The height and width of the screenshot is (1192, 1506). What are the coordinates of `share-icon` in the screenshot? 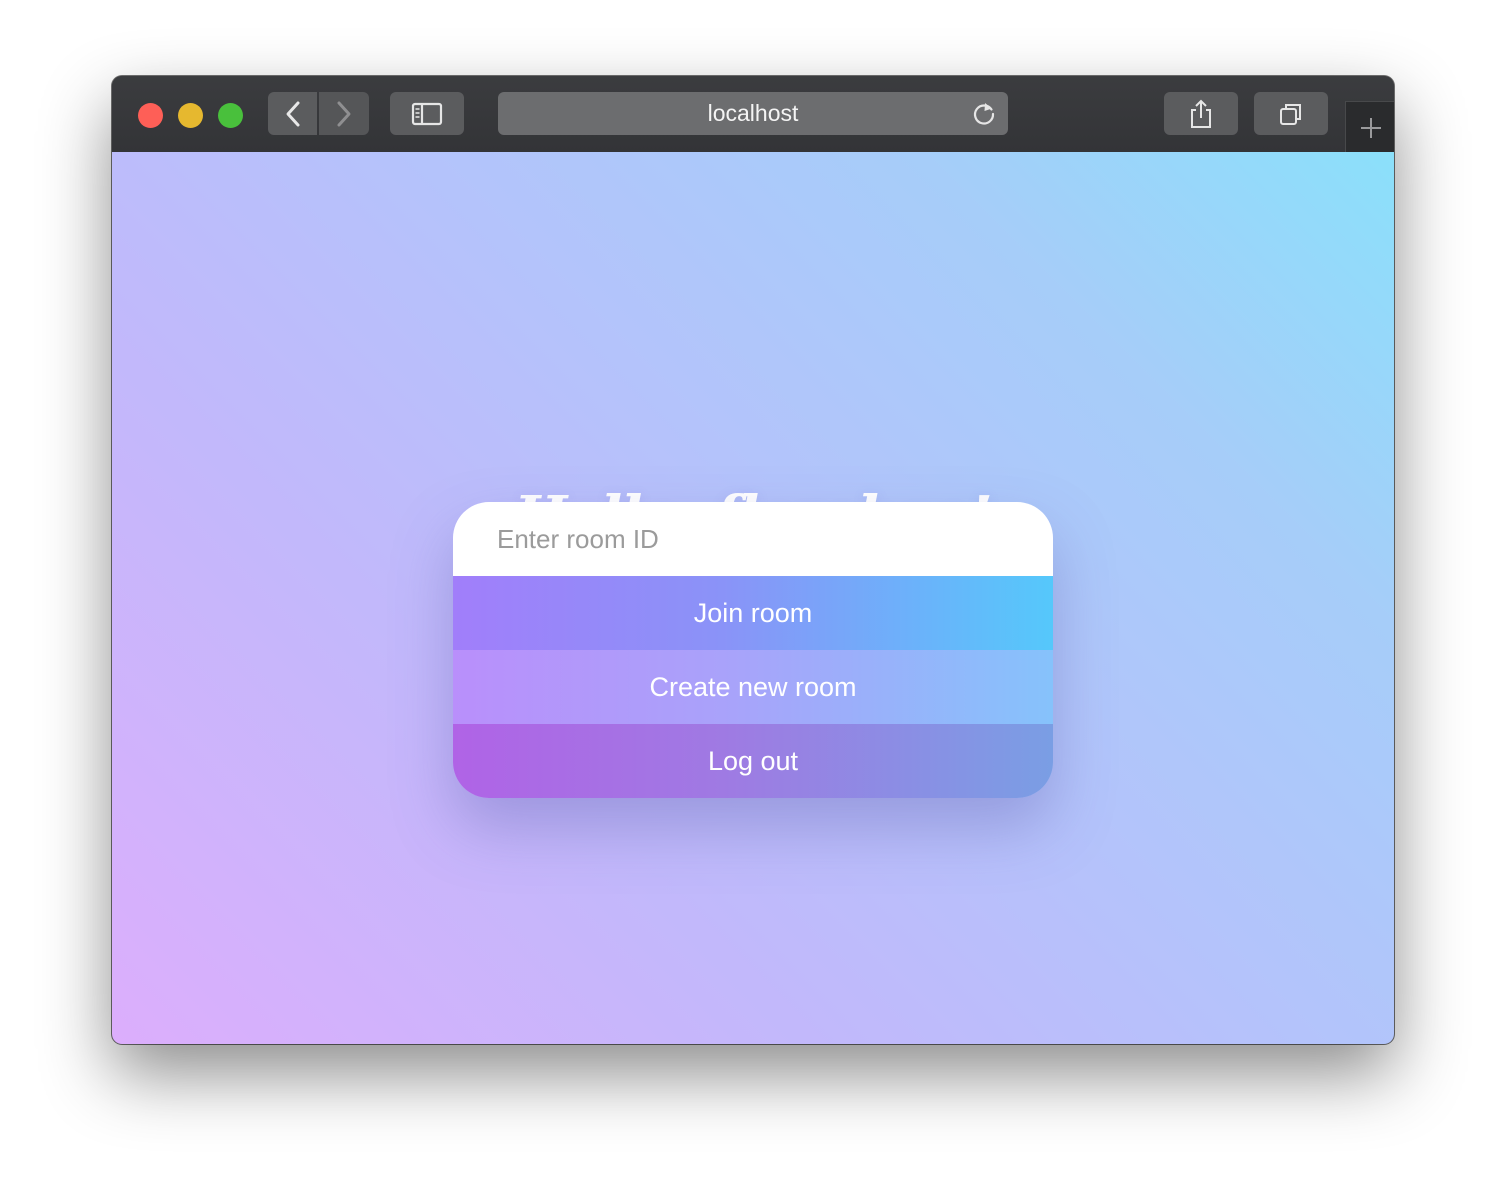 It's located at (1201, 113).